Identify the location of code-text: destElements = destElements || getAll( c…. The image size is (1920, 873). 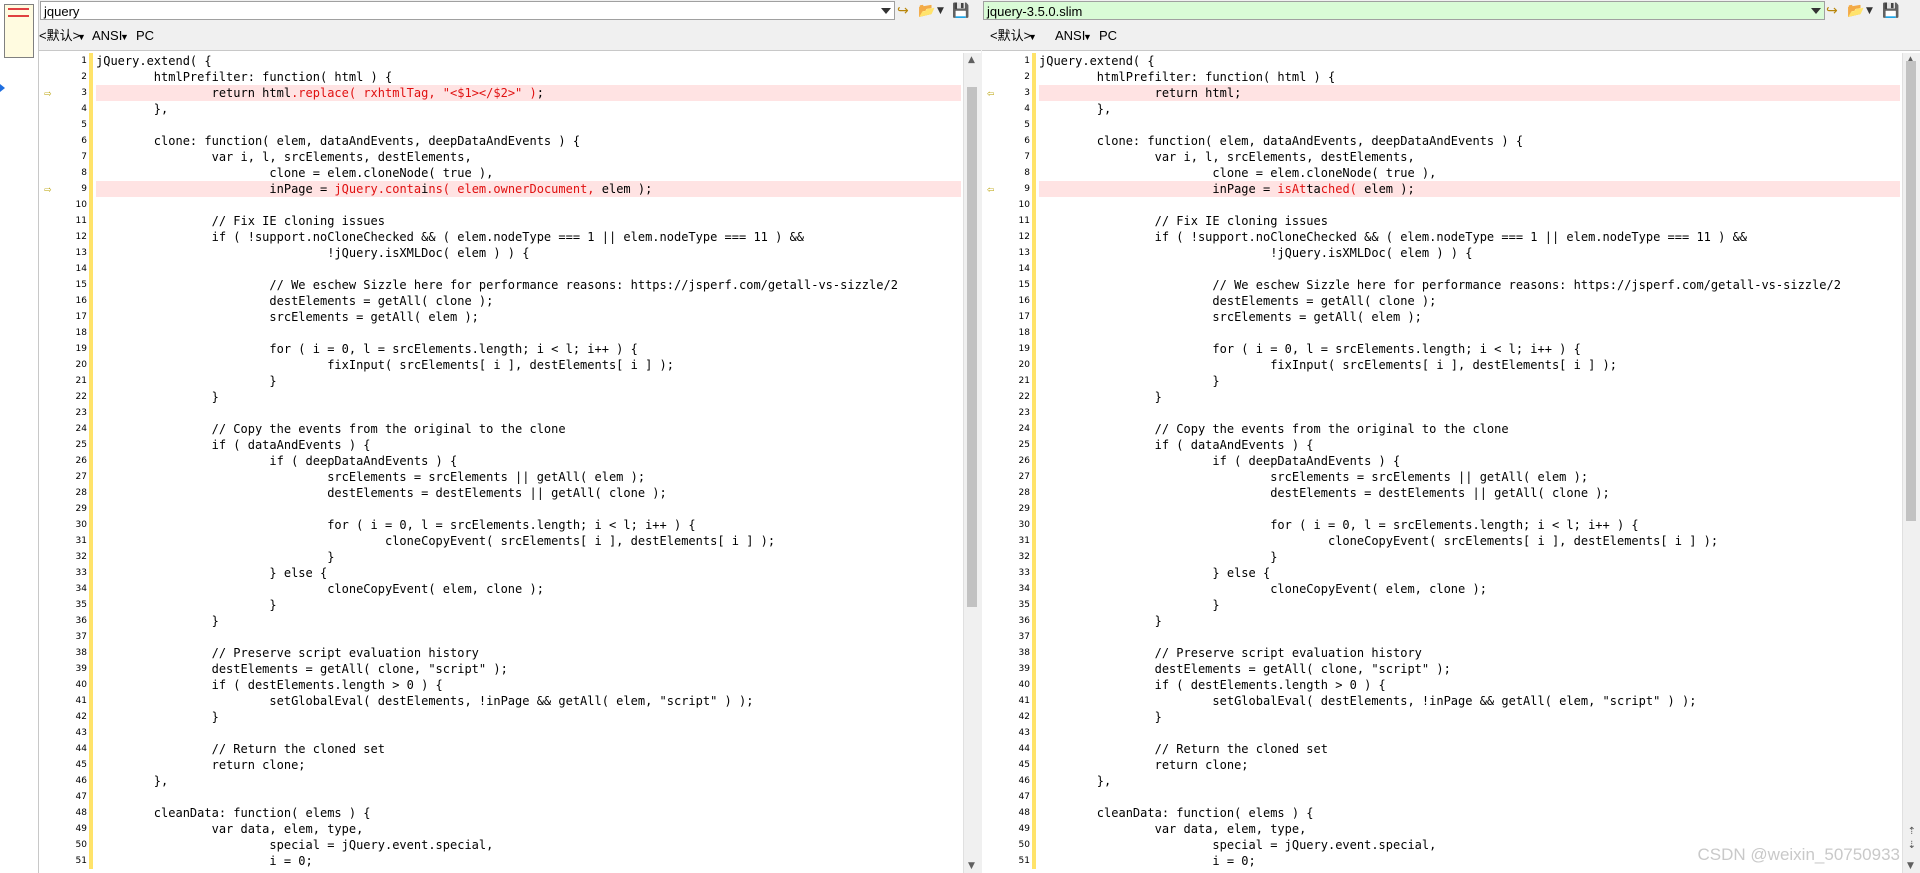
(1324, 493).